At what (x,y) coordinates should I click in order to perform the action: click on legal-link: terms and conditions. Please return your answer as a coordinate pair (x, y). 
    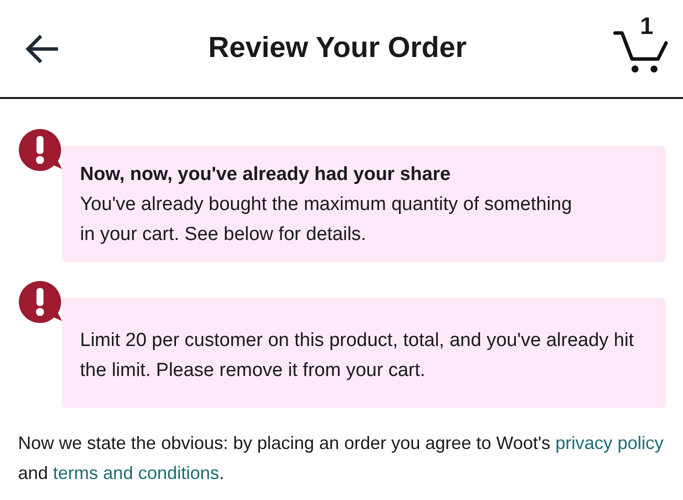
    Looking at the image, I should click on (136, 473).